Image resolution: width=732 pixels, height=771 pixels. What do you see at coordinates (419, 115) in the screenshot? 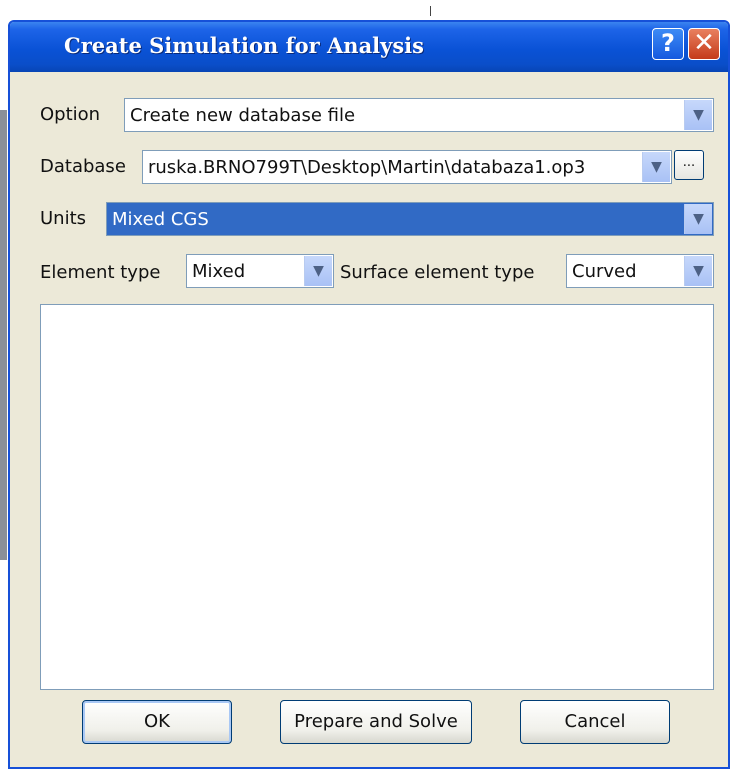
I see `option-select: Create new database file ▼` at bounding box center [419, 115].